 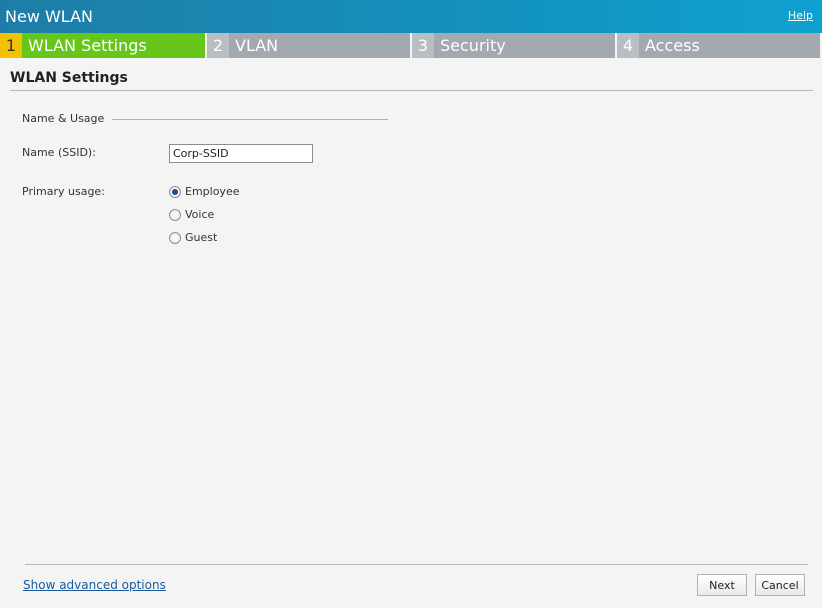 I want to click on step-wlan-settings: 1 WLAN Settings, so click(x=102, y=45).